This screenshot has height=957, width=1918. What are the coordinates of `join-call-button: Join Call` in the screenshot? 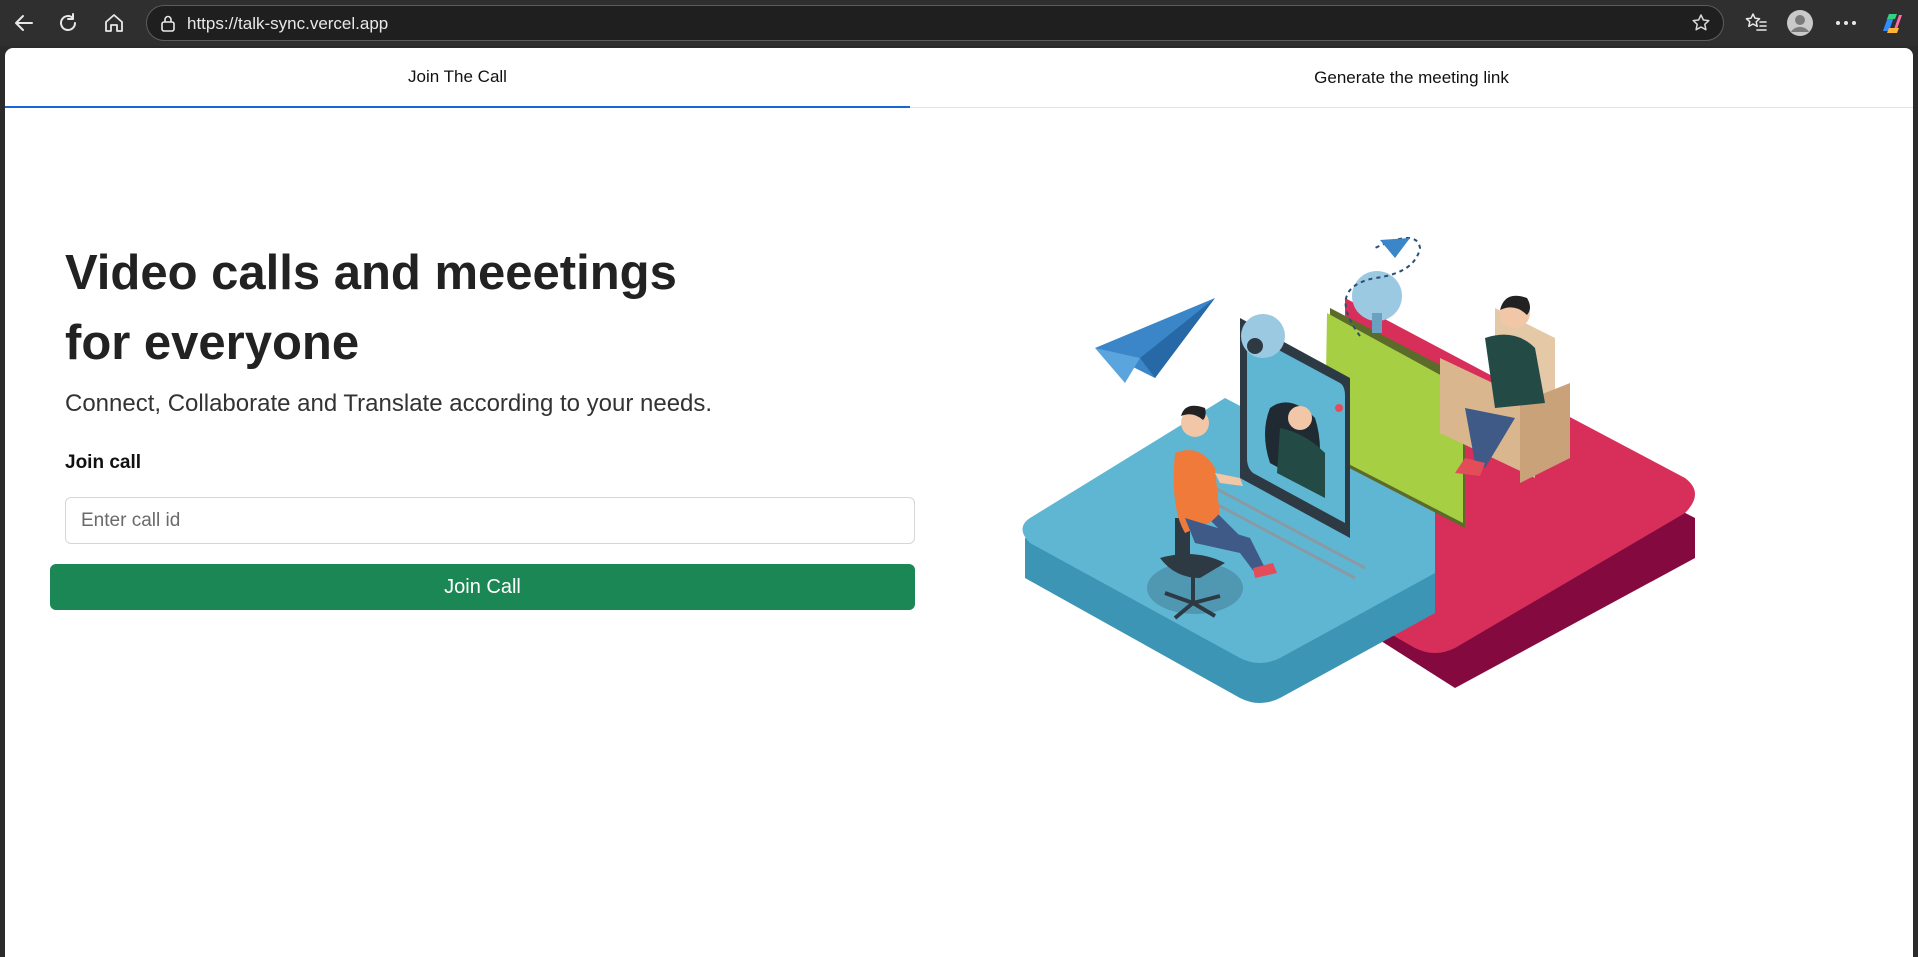 It's located at (482, 587).